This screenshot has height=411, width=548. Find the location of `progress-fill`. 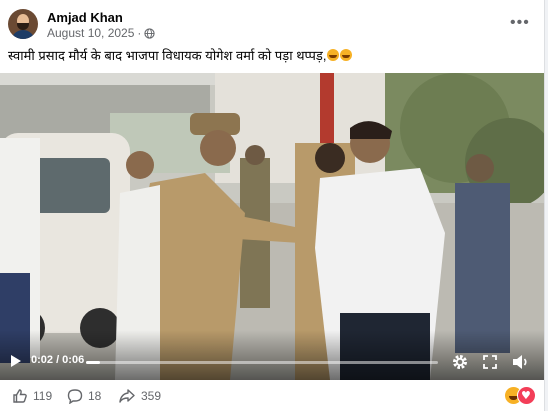

progress-fill is located at coordinates (93, 362).